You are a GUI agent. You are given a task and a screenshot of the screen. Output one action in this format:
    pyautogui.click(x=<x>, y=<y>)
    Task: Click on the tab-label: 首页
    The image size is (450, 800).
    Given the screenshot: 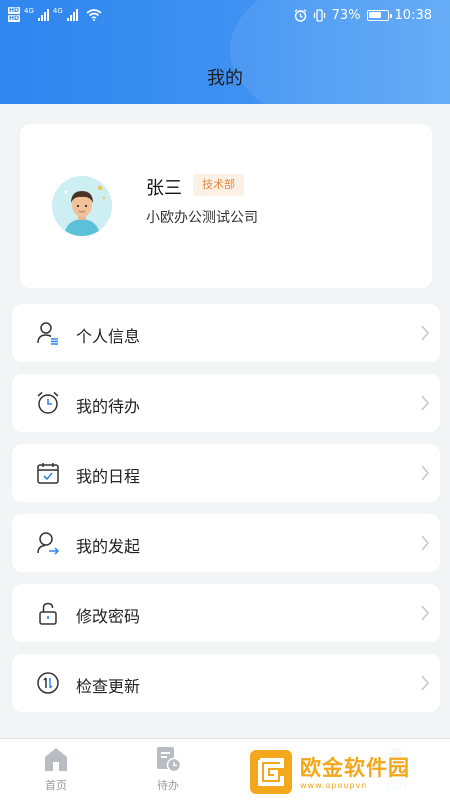 What is the action you would take?
    pyautogui.click(x=56, y=785)
    